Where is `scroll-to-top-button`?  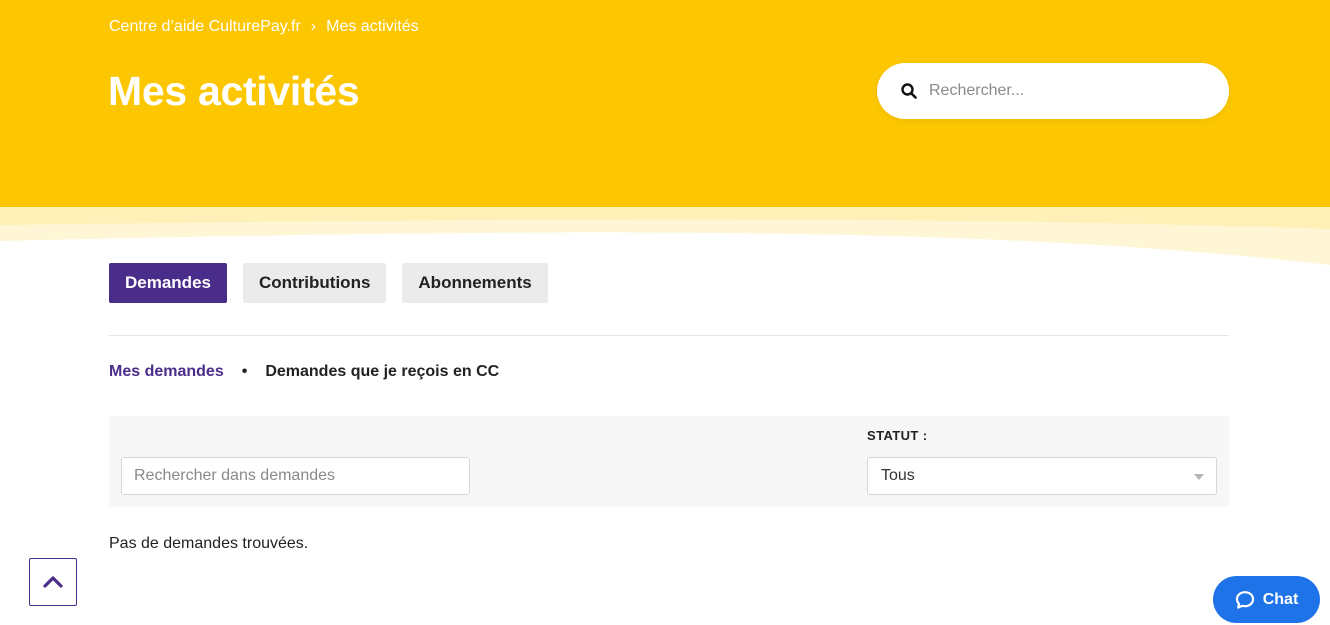 scroll-to-top-button is located at coordinates (53, 582).